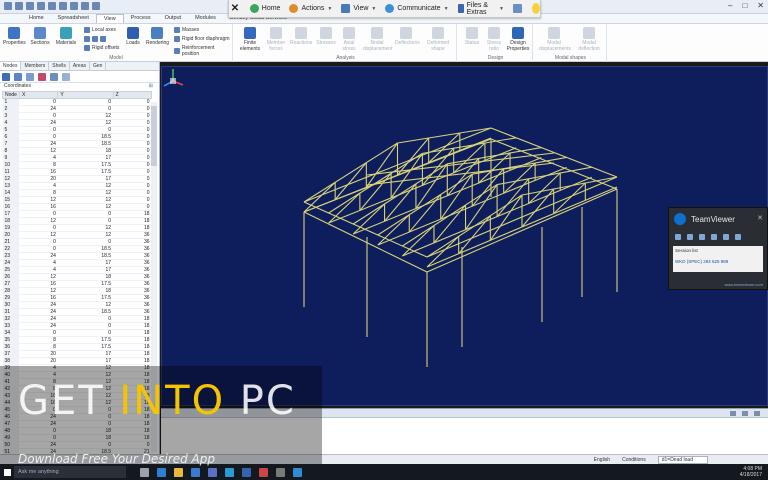 This screenshot has width=768, height=480. What do you see at coordinates (11, 298) in the screenshot?
I see `node-id-cell: 29` at bounding box center [11, 298].